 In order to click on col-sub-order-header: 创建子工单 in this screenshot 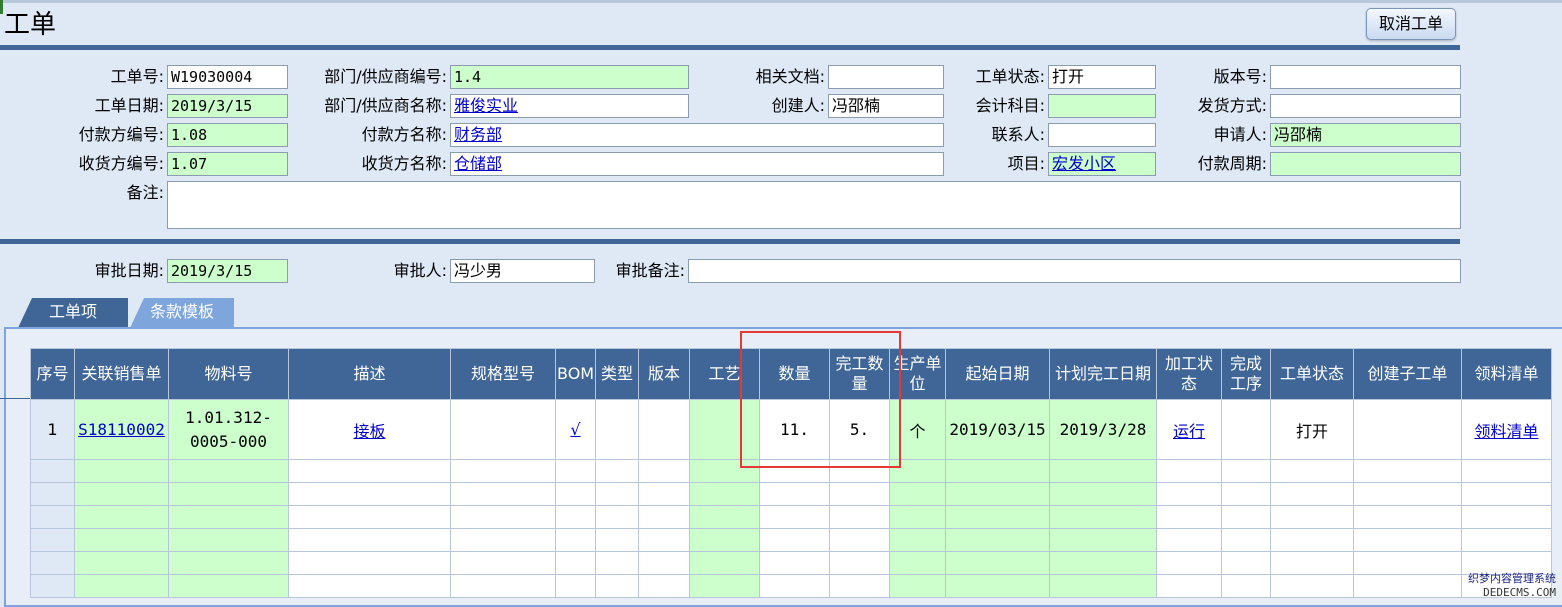, I will do `click(1407, 374)`.